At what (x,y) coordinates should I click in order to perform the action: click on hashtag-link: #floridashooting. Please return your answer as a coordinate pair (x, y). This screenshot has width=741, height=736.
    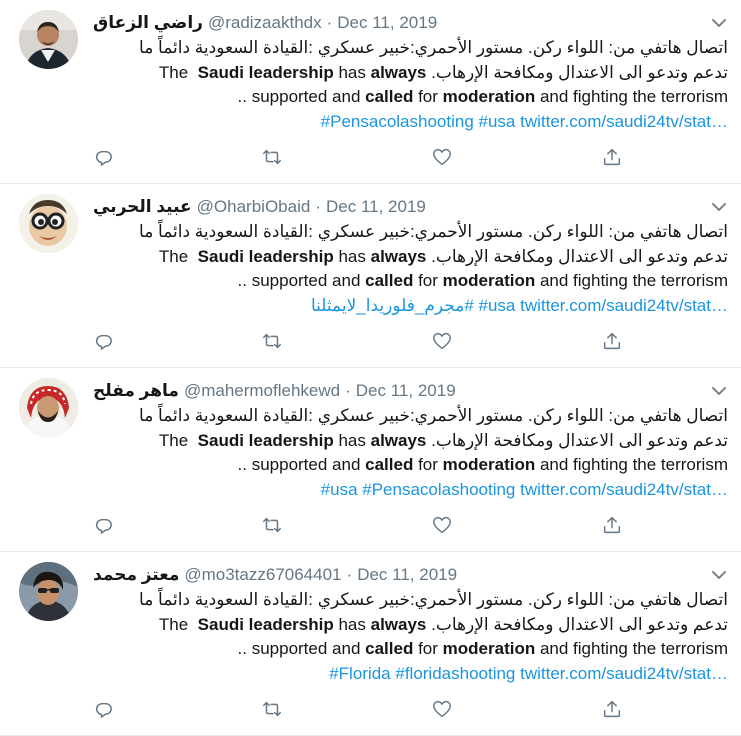
    Looking at the image, I should click on (455, 673).